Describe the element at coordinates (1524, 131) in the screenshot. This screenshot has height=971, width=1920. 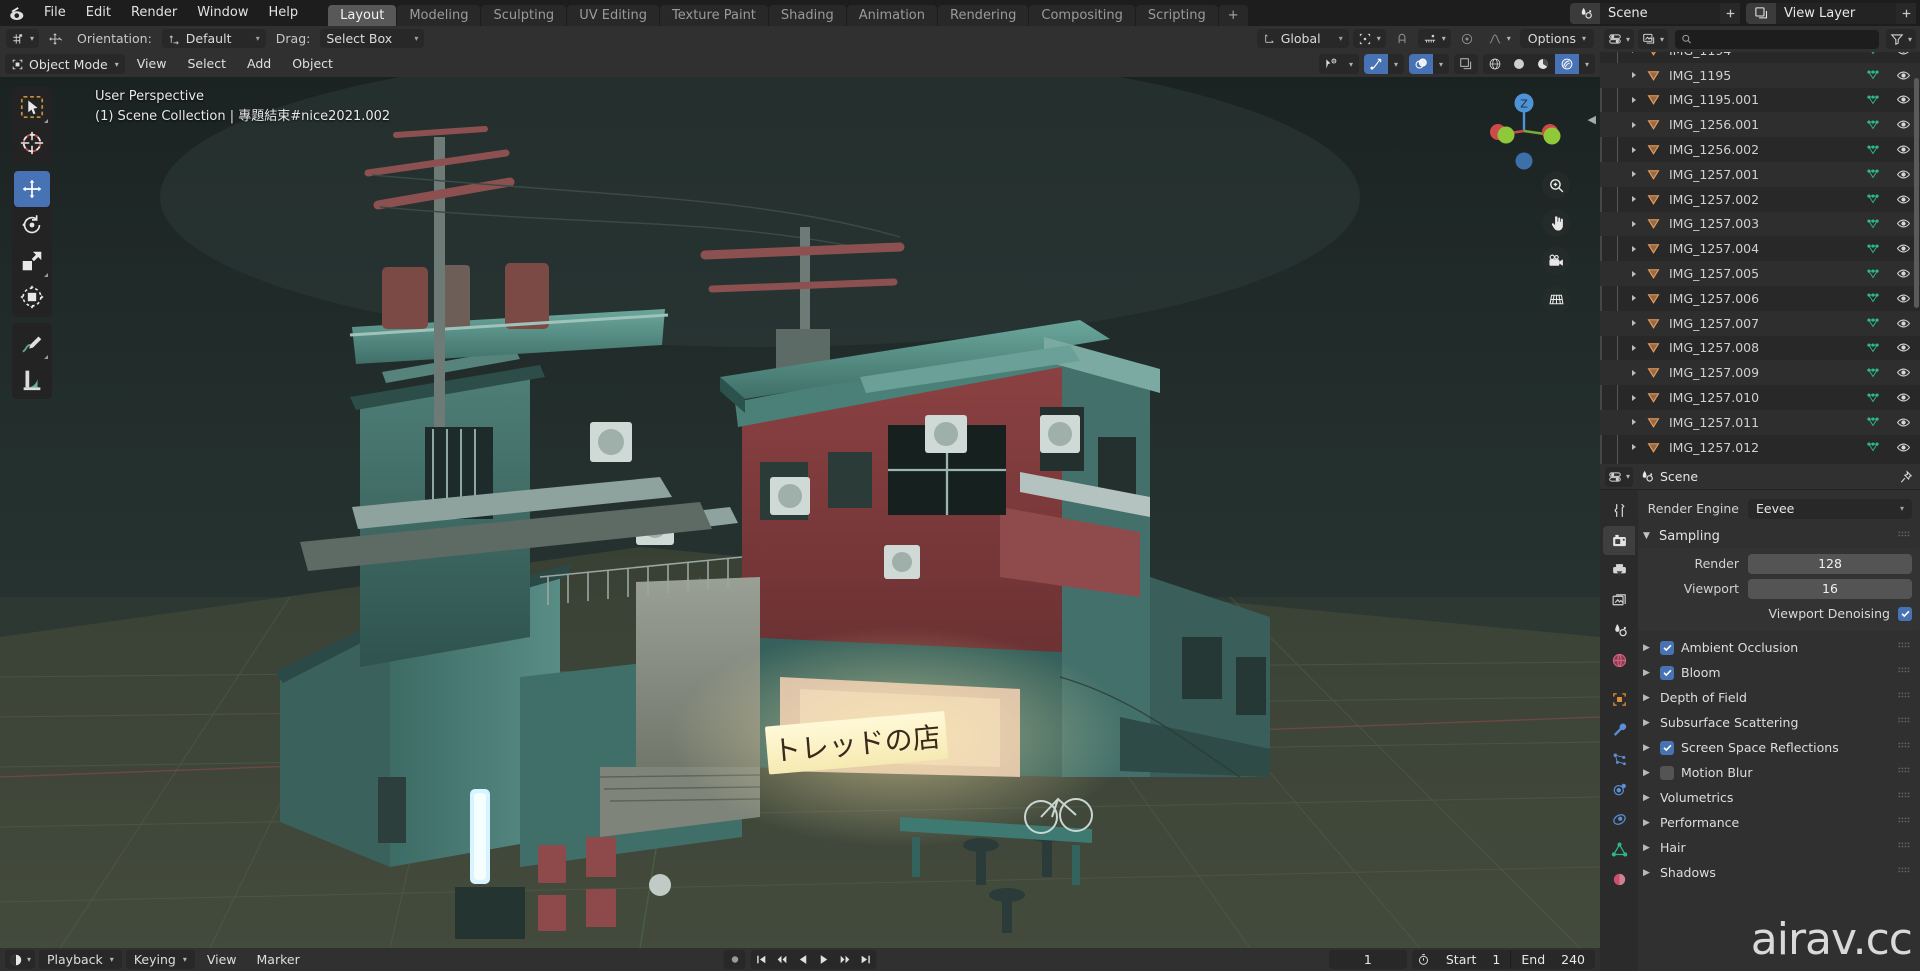
I see `navigation-gizmo: Z` at that location.